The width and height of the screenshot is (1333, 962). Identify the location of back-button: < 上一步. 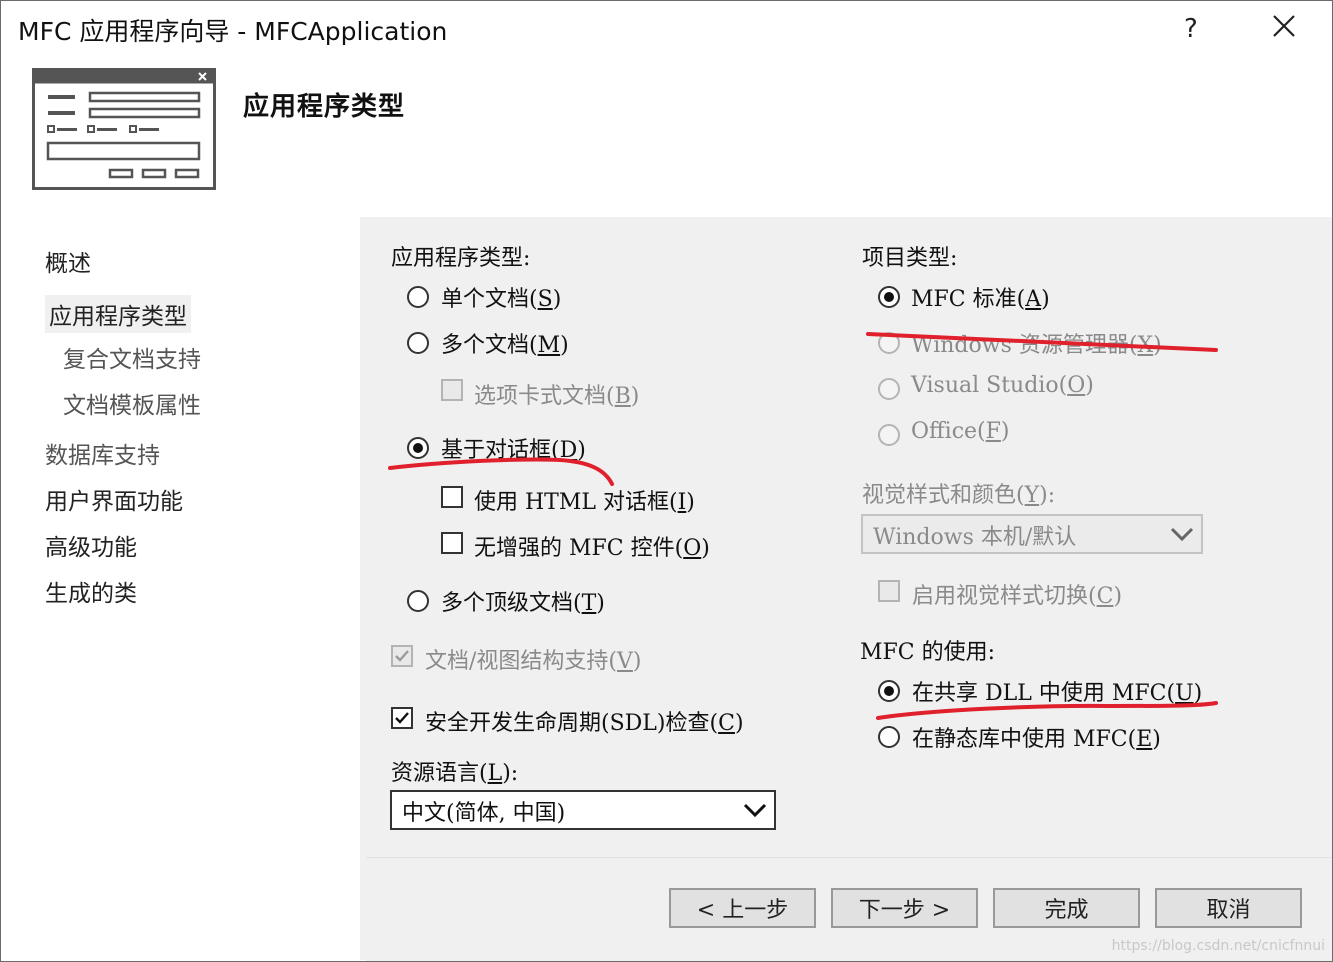
(742, 908).